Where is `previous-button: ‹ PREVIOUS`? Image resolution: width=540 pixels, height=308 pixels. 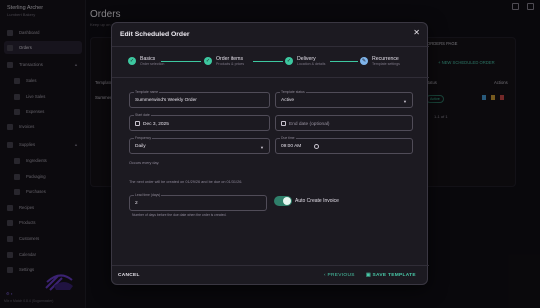 previous-button: ‹ PREVIOUS is located at coordinates (339, 275).